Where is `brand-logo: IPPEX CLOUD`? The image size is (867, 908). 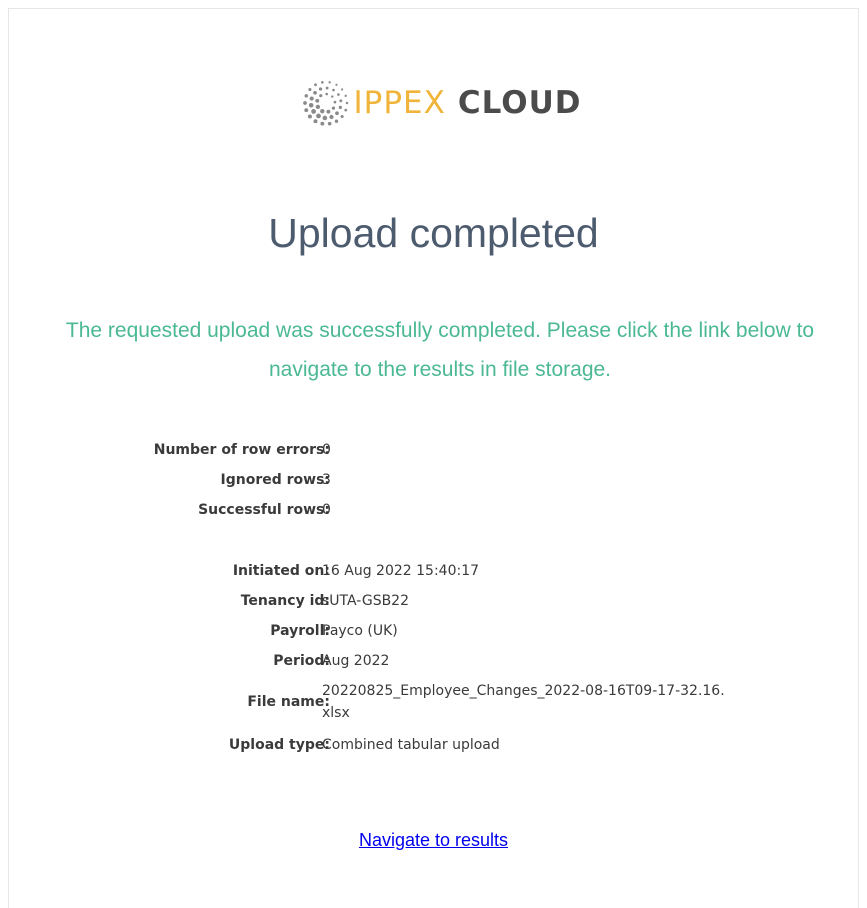
brand-logo: IPPEX CLOUD is located at coordinates (433, 103).